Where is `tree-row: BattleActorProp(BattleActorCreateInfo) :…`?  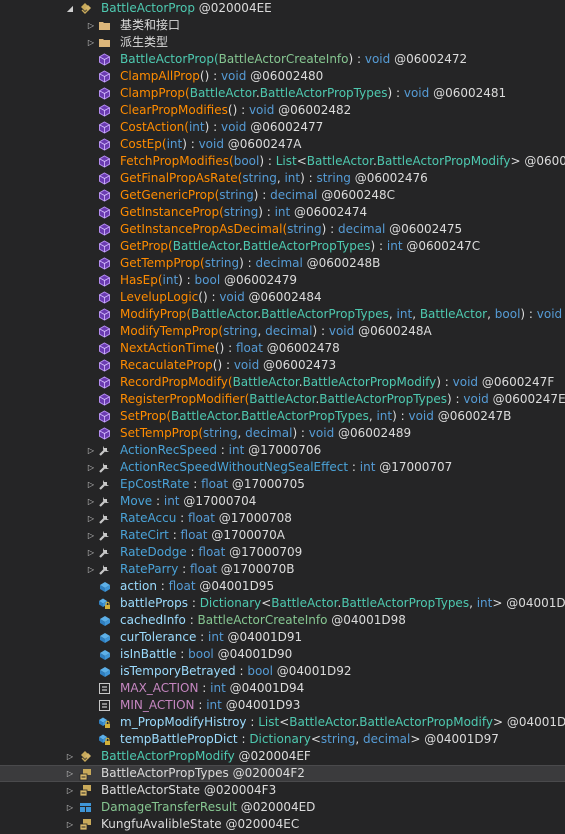 tree-row: BattleActorProp(BattleActorCreateInfo) :… is located at coordinates (282, 59).